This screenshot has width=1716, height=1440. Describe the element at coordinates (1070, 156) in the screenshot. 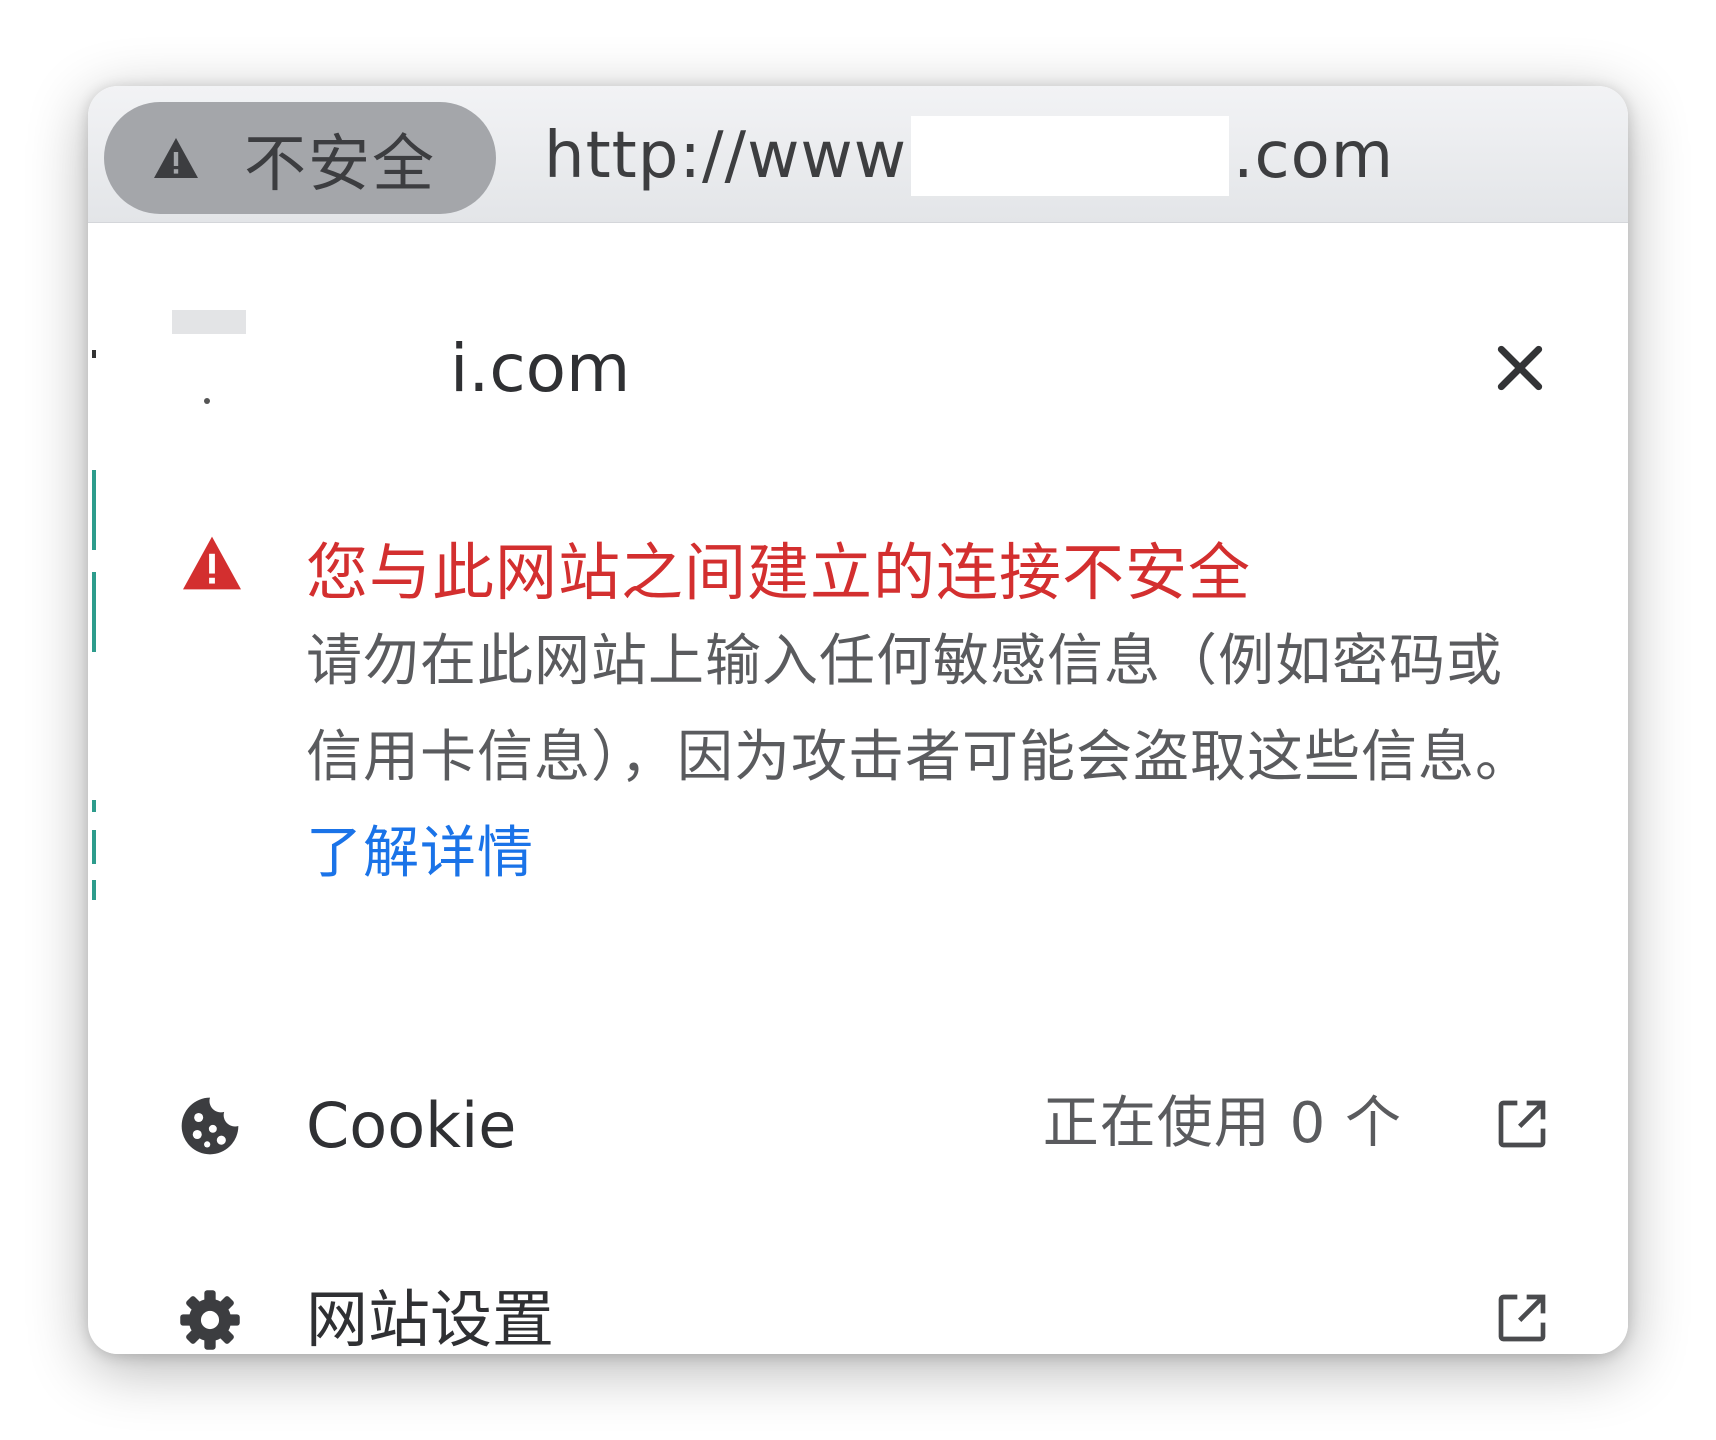

I see `url-redaction` at that location.